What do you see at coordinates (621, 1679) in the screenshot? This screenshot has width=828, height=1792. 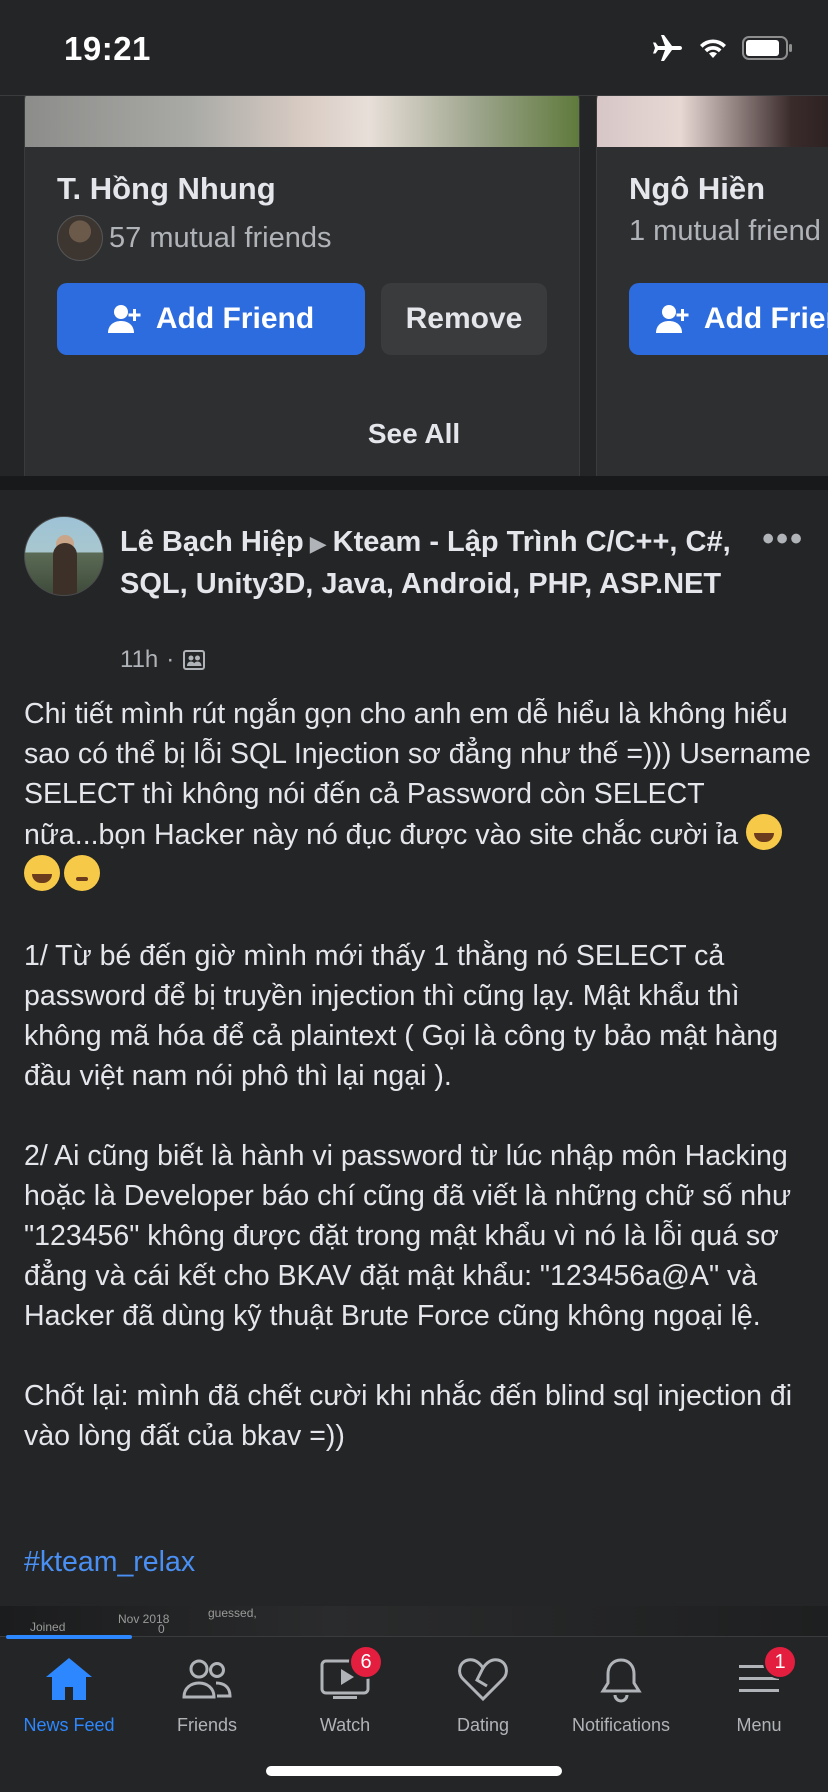 I see `bell-icon` at bounding box center [621, 1679].